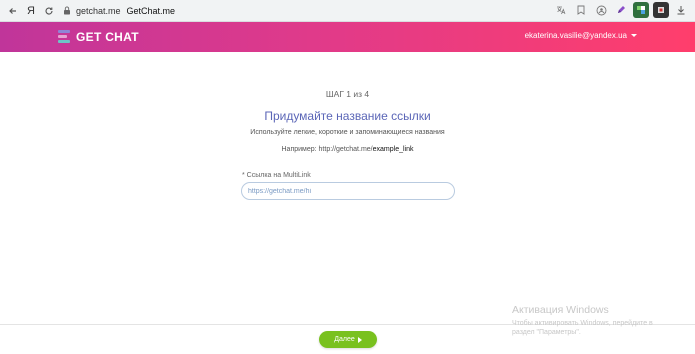 This screenshot has height=354, width=695. Describe the element at coordinates (67, 11) in the screenshot. I see `lock-icon` at that location.